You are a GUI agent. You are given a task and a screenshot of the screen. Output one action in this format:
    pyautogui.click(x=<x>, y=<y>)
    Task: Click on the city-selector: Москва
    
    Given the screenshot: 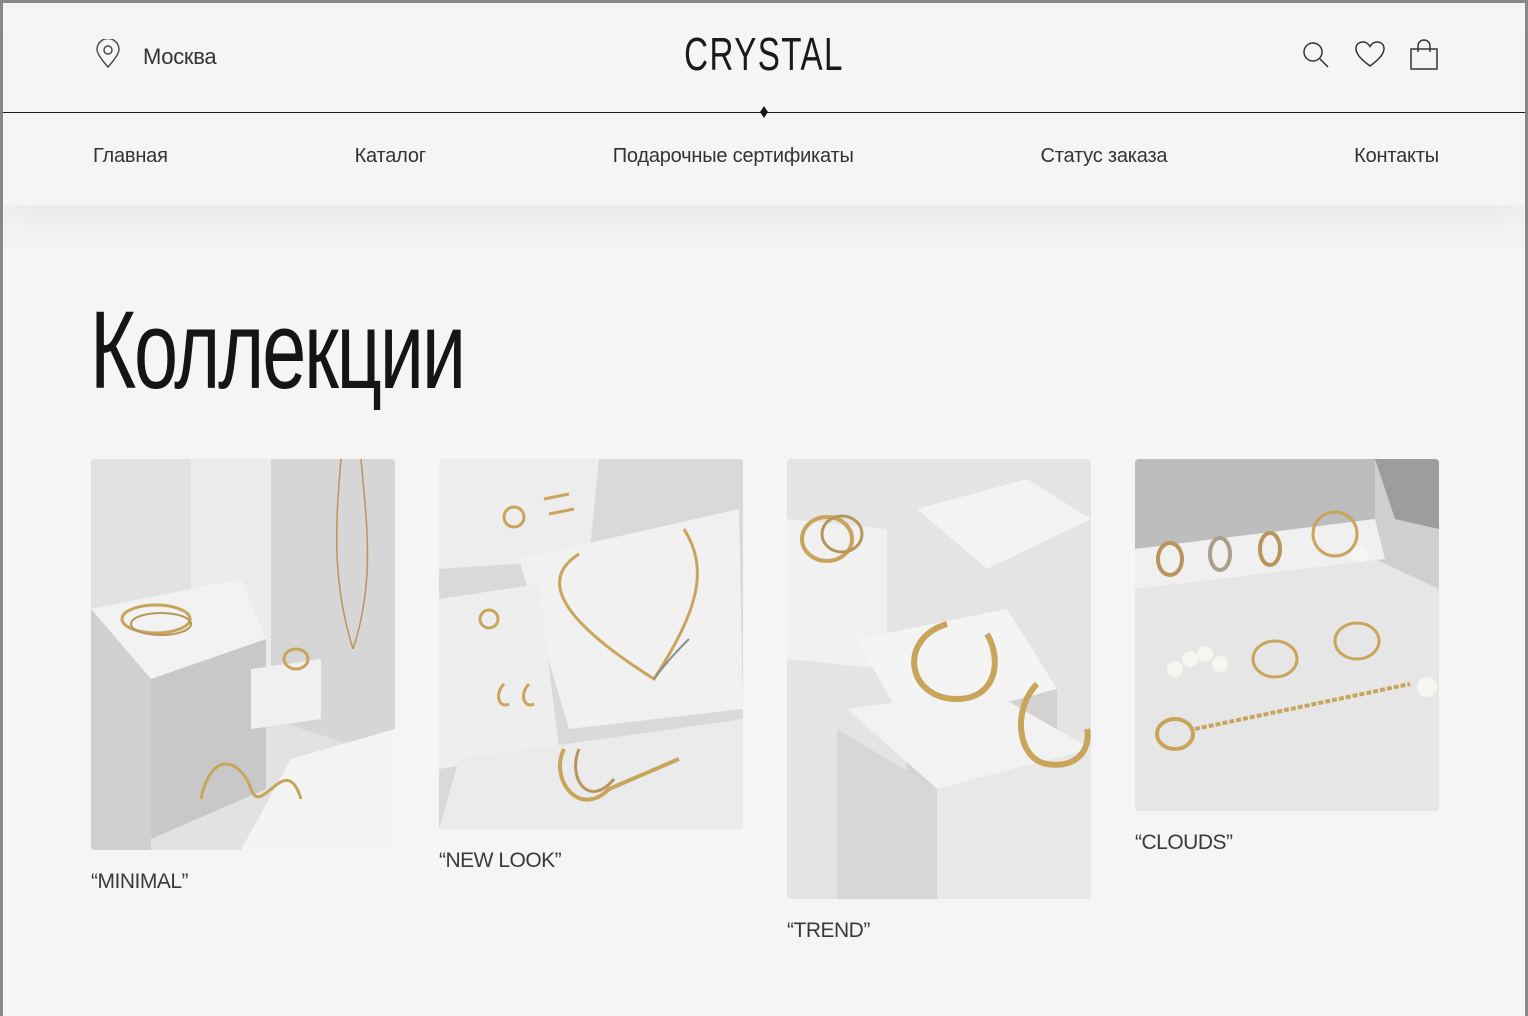 What is the action you would take?
    pyautogui.click(x=156, y=55)
    